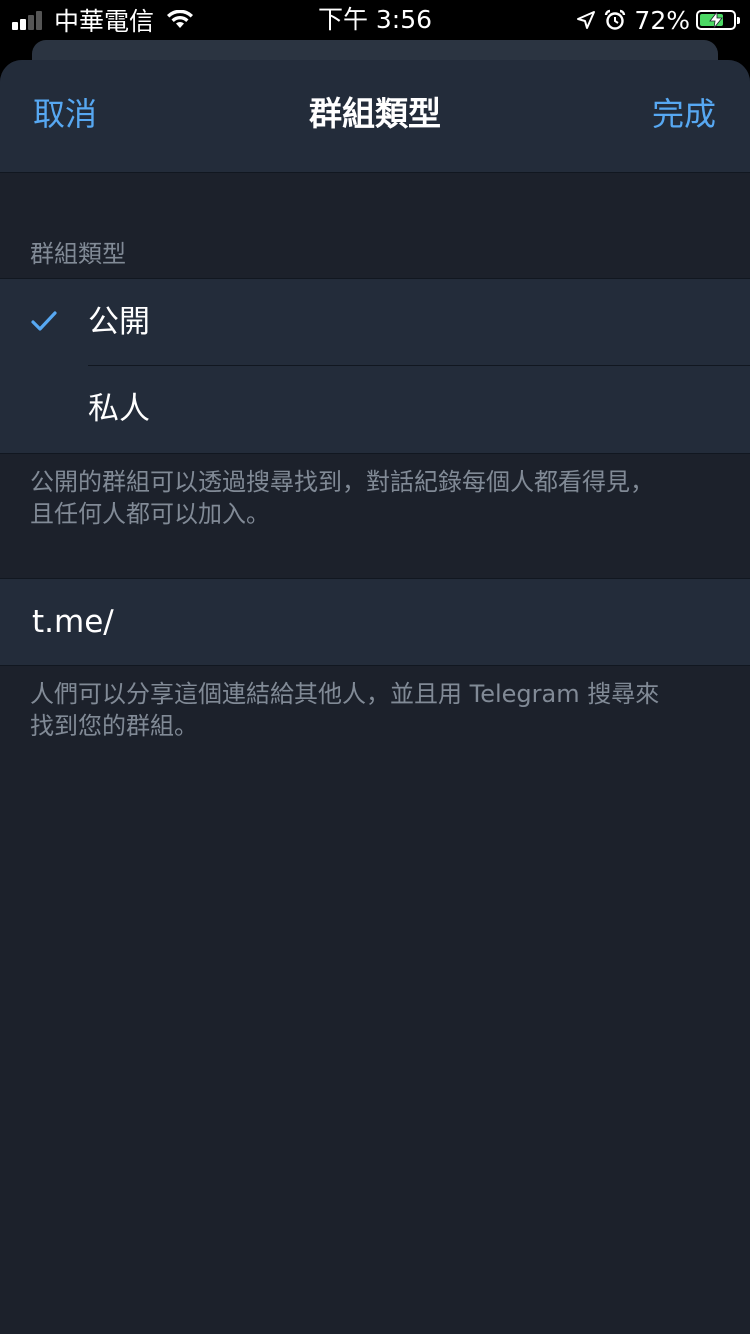  Describe the element at coordinates (342, 482) in the screenshot. I see `description-line: 公開的群組可以透過搜尋找到，對話紀錄每個人都看得見，` at that location.